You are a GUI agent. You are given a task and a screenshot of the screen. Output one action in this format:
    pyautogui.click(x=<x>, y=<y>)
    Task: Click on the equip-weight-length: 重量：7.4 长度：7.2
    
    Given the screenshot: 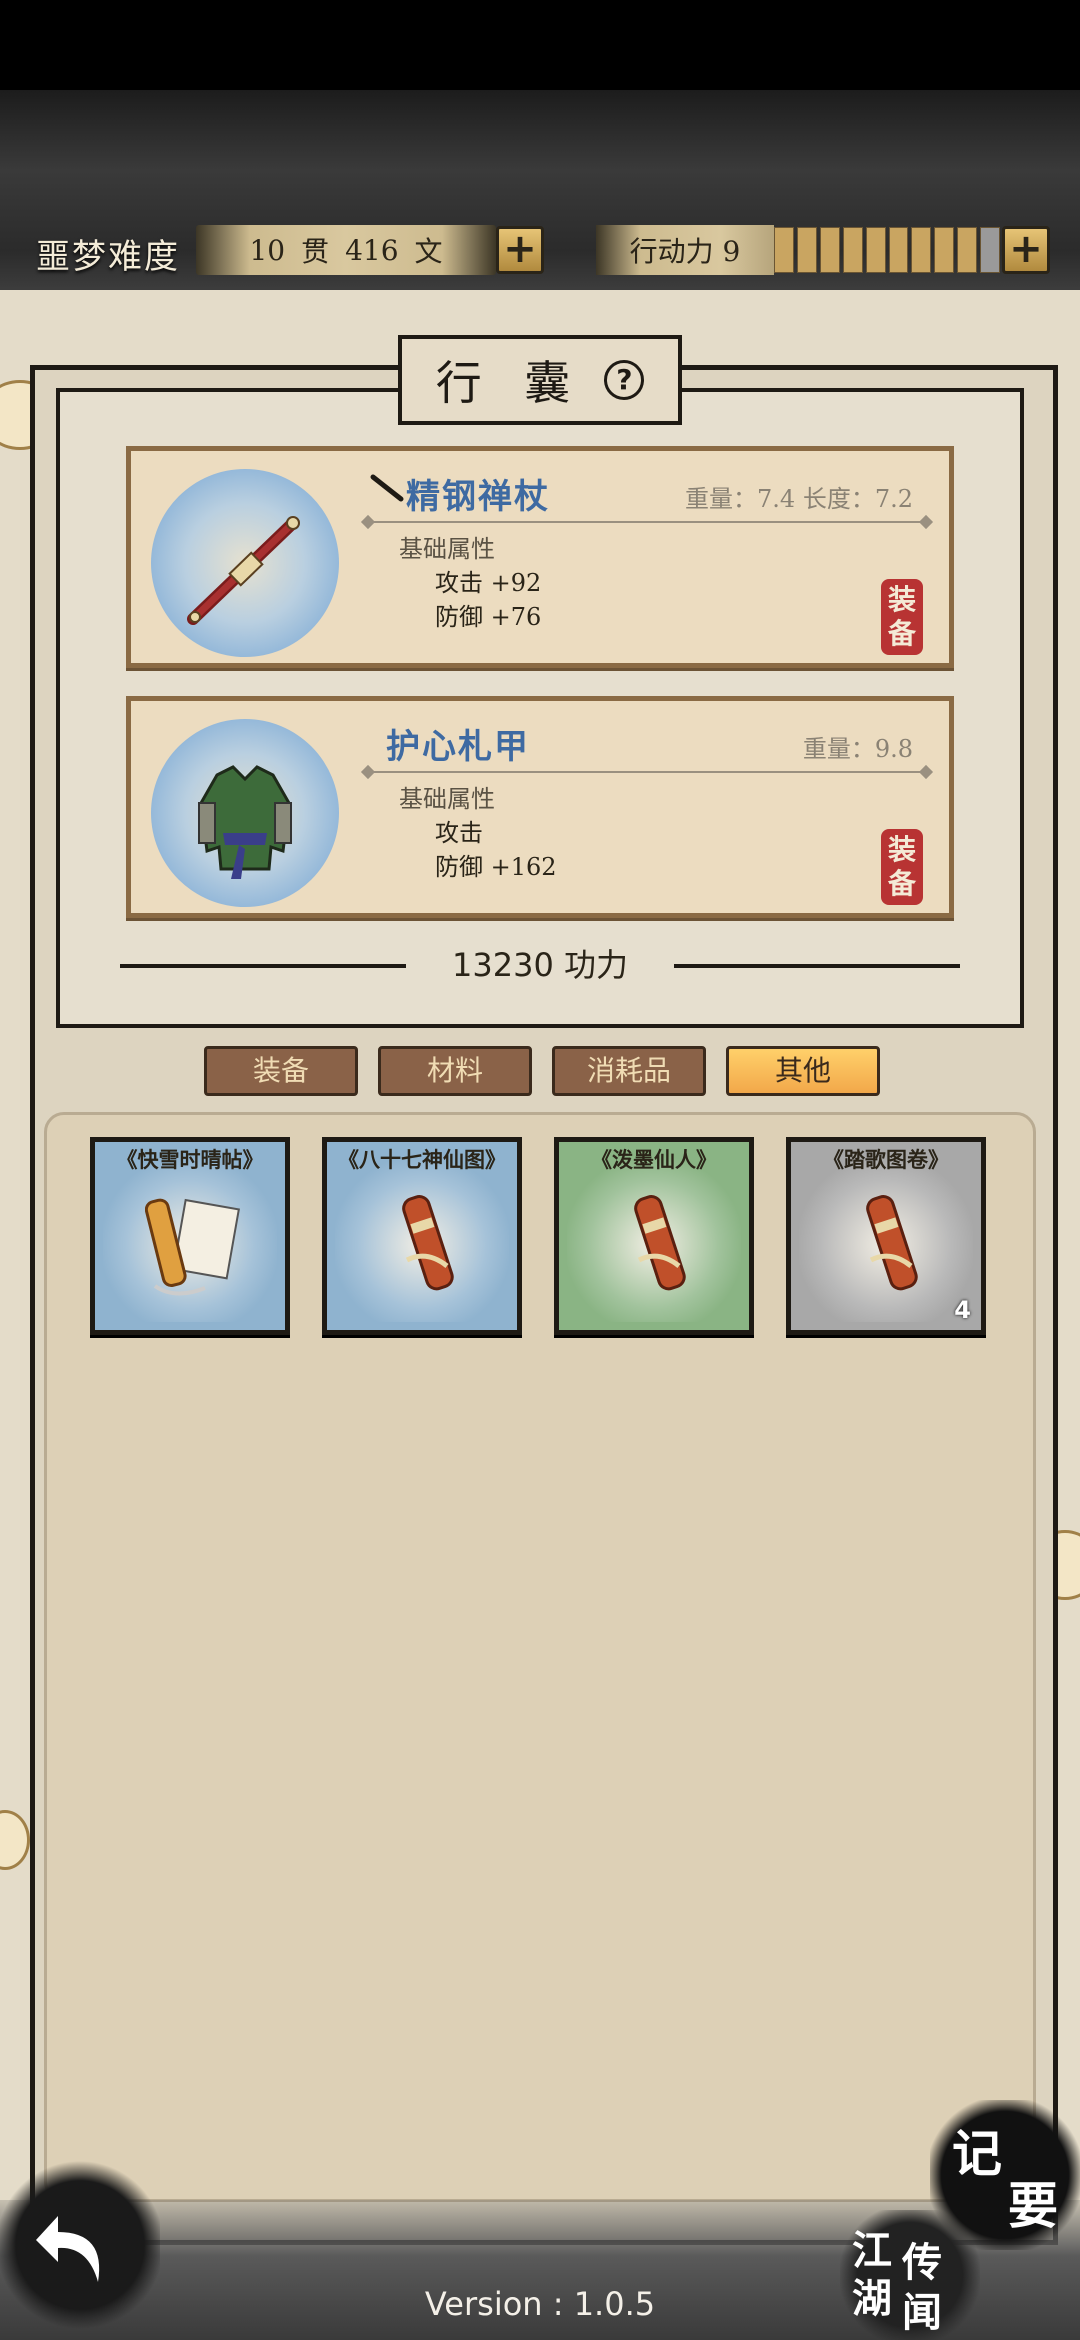 What is the action you would take?
    pyautogui.click(x=799, y=499)
    